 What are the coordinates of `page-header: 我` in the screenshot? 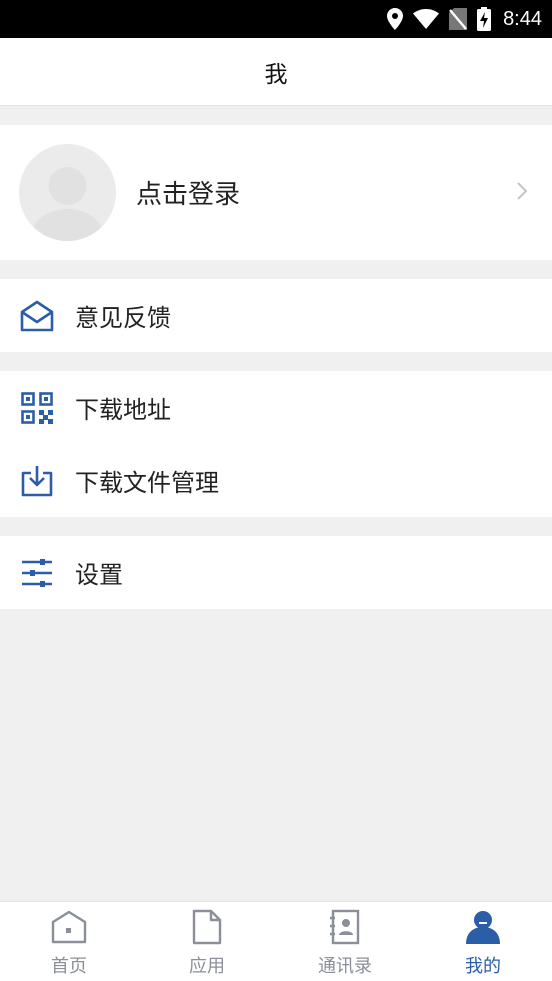 It's located at (276, 72).